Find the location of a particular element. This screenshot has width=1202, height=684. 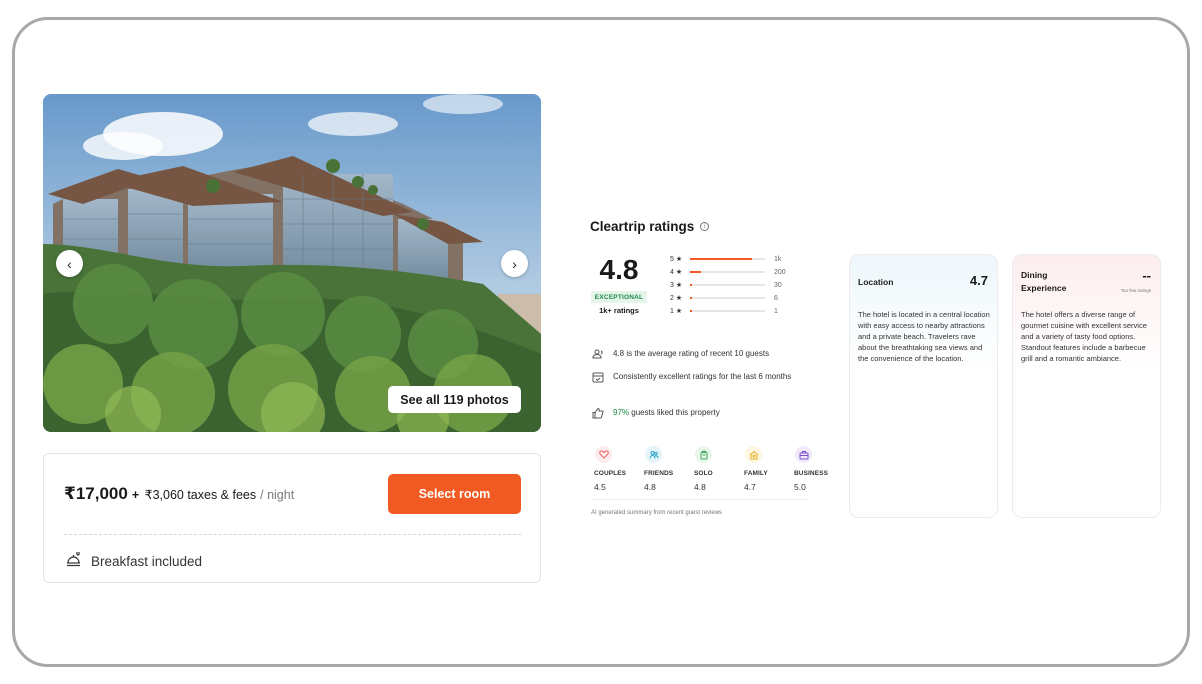

select-room-button: Select room is located at coordinates (454, 494).